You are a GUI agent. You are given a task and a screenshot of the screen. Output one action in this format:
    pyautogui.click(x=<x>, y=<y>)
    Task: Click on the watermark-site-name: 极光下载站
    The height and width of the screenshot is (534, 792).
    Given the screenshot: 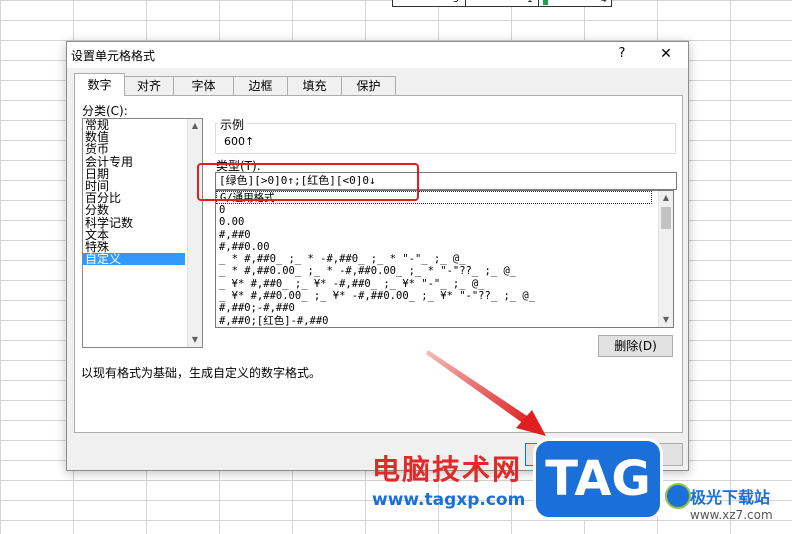 What is the action you would take?
    pyautogui.click(x=730, y=497)
    